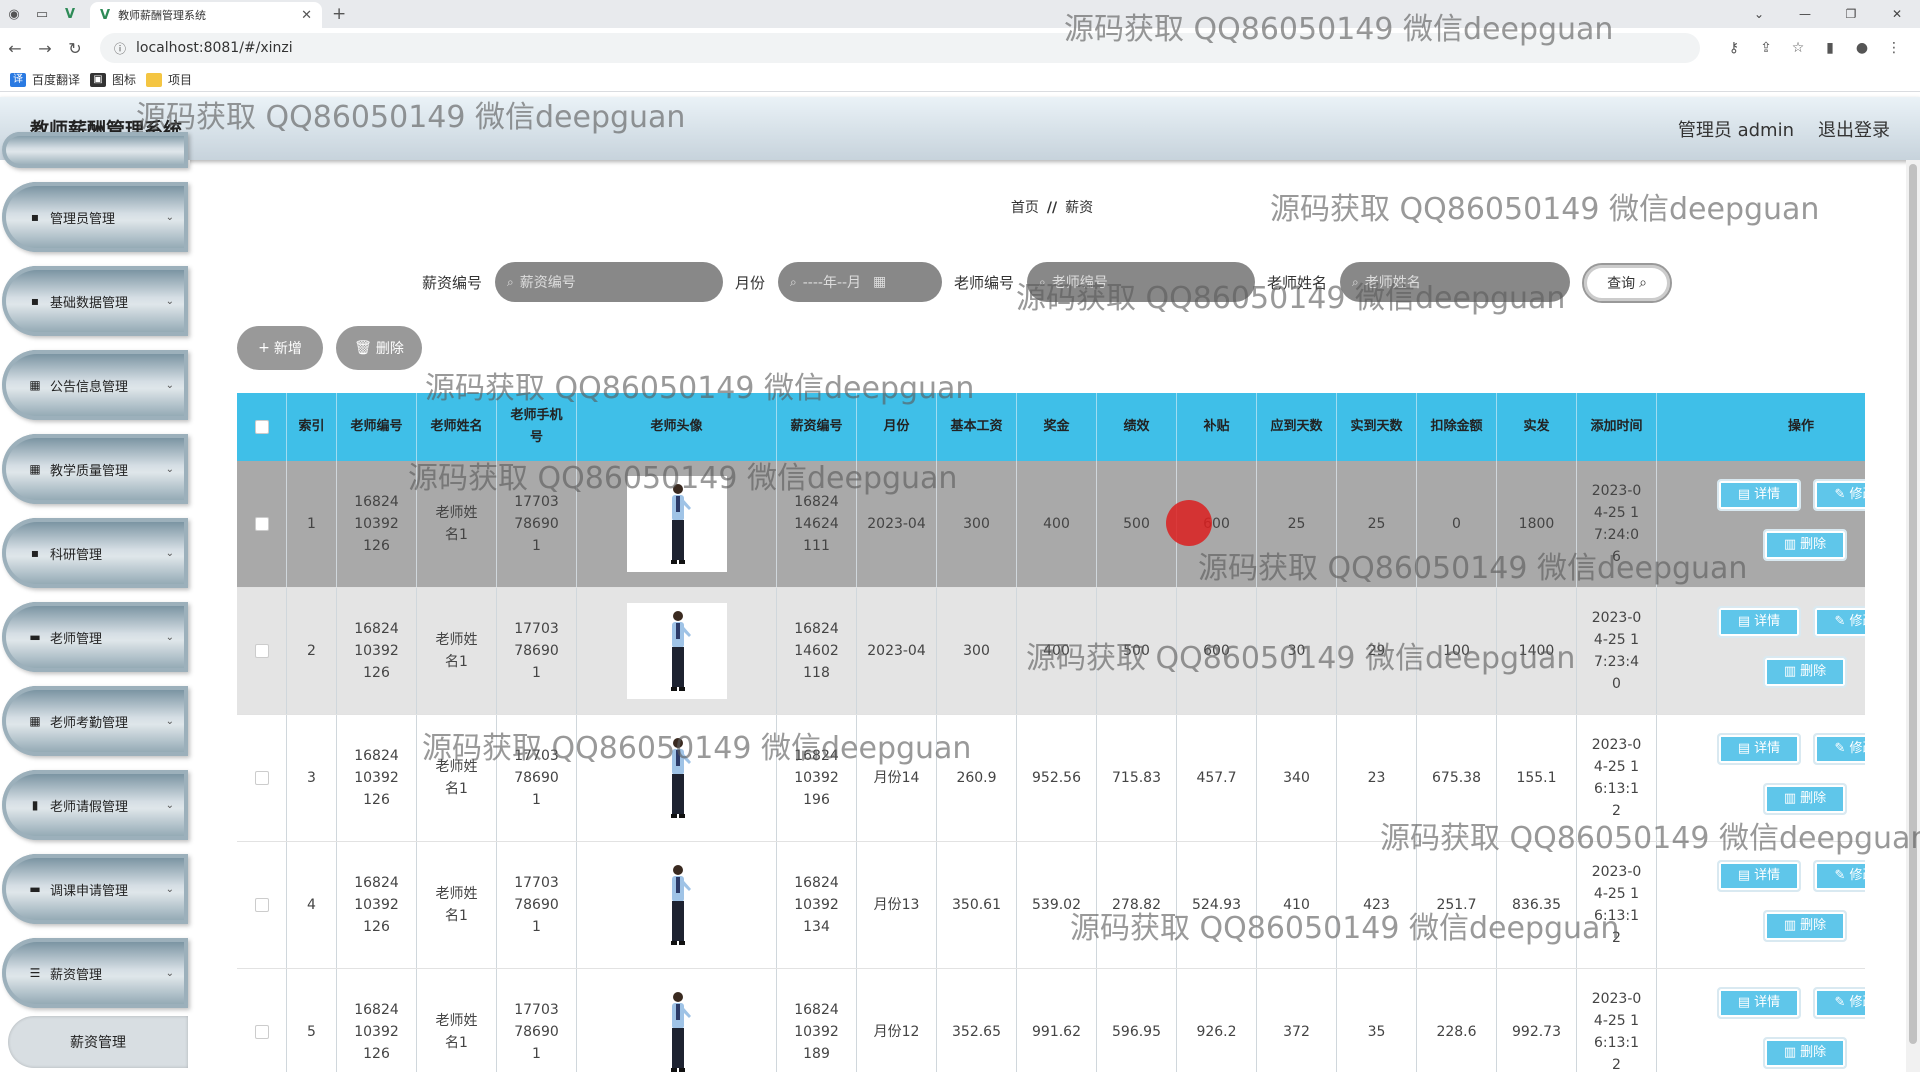 The height and width of the screenshot is (1072, 1920). Describe the element at coordinates (879, 282) in the screenshot. I see `calendar-icon: ▦` at that location.